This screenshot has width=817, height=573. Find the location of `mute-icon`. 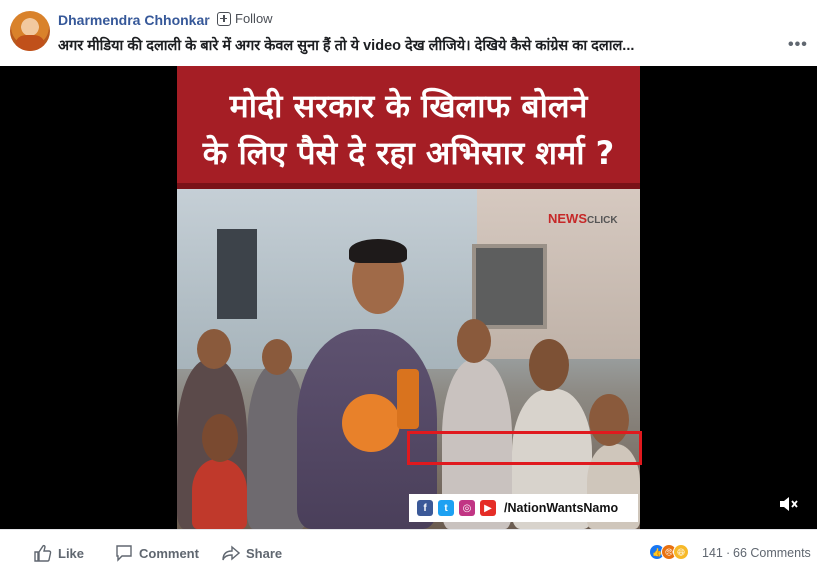

mute-icon is located at coordinates (789, 504).